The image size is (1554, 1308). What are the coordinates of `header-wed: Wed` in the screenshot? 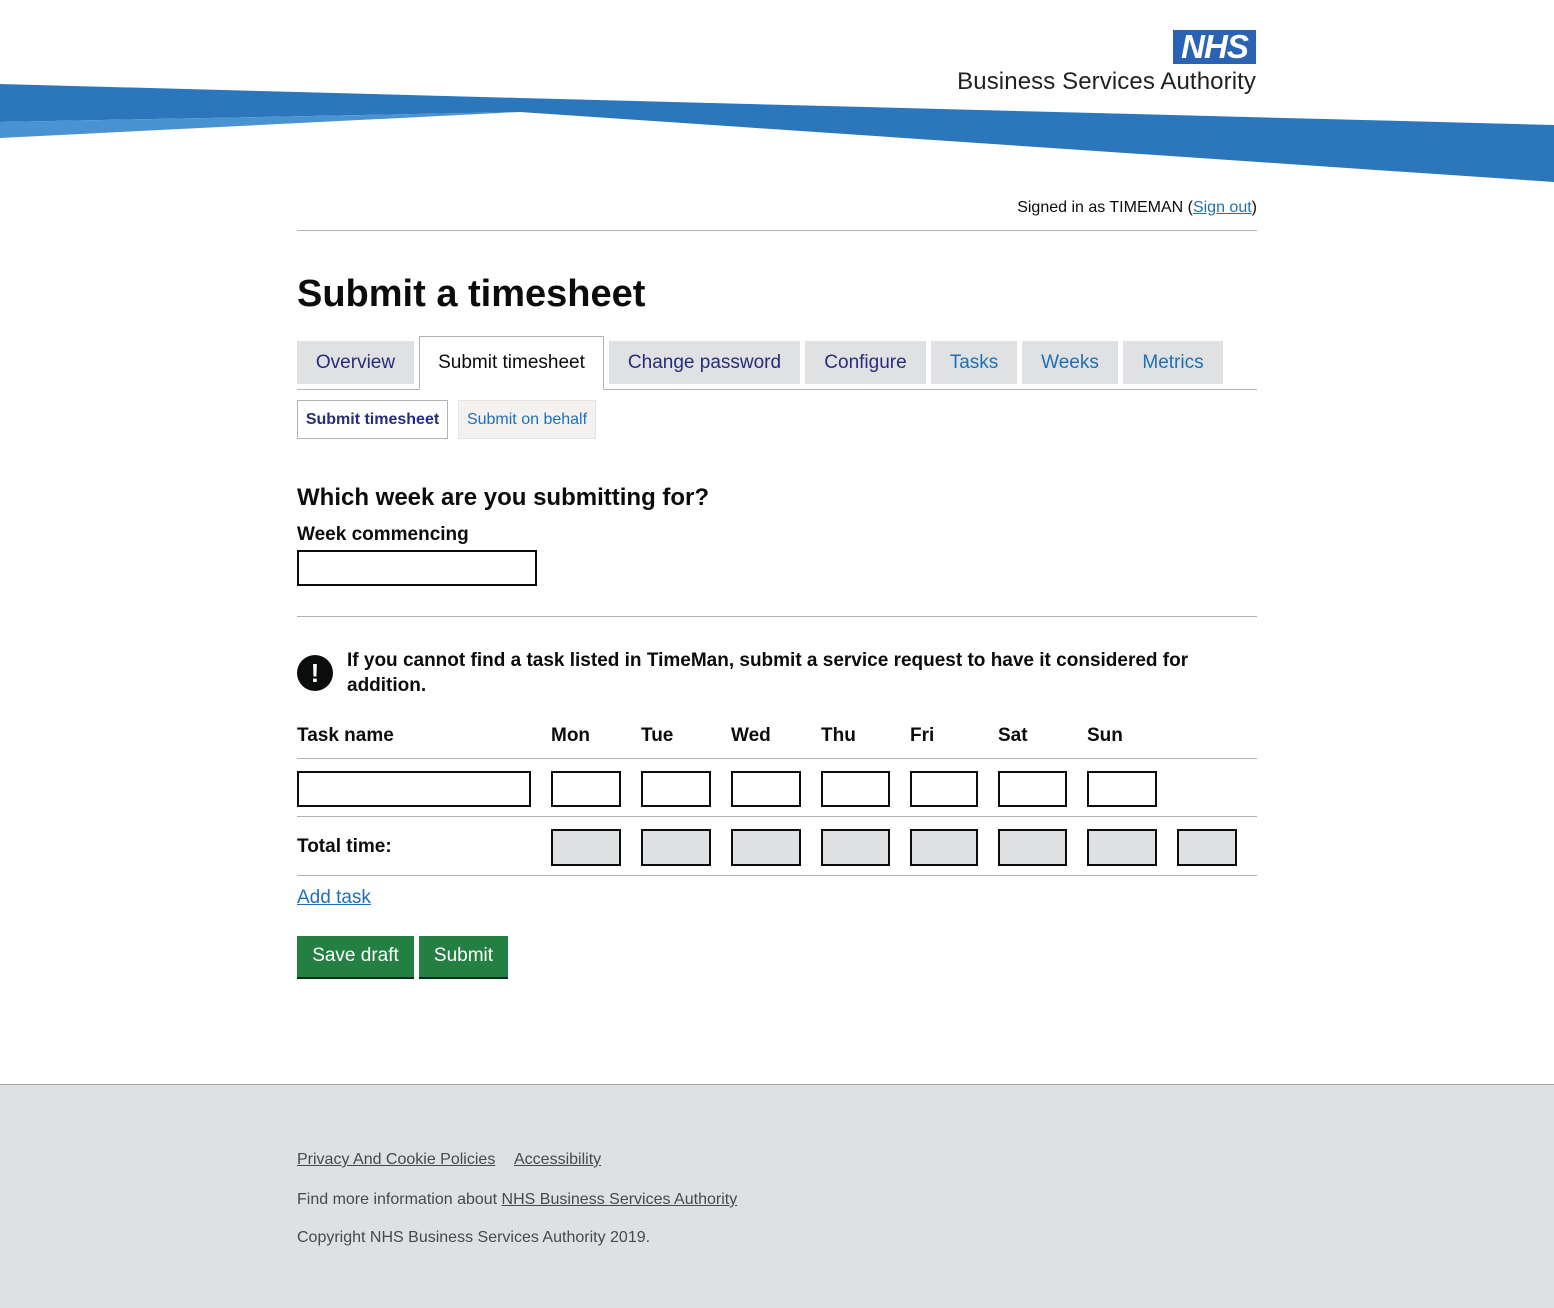 It's located at (751, 735).